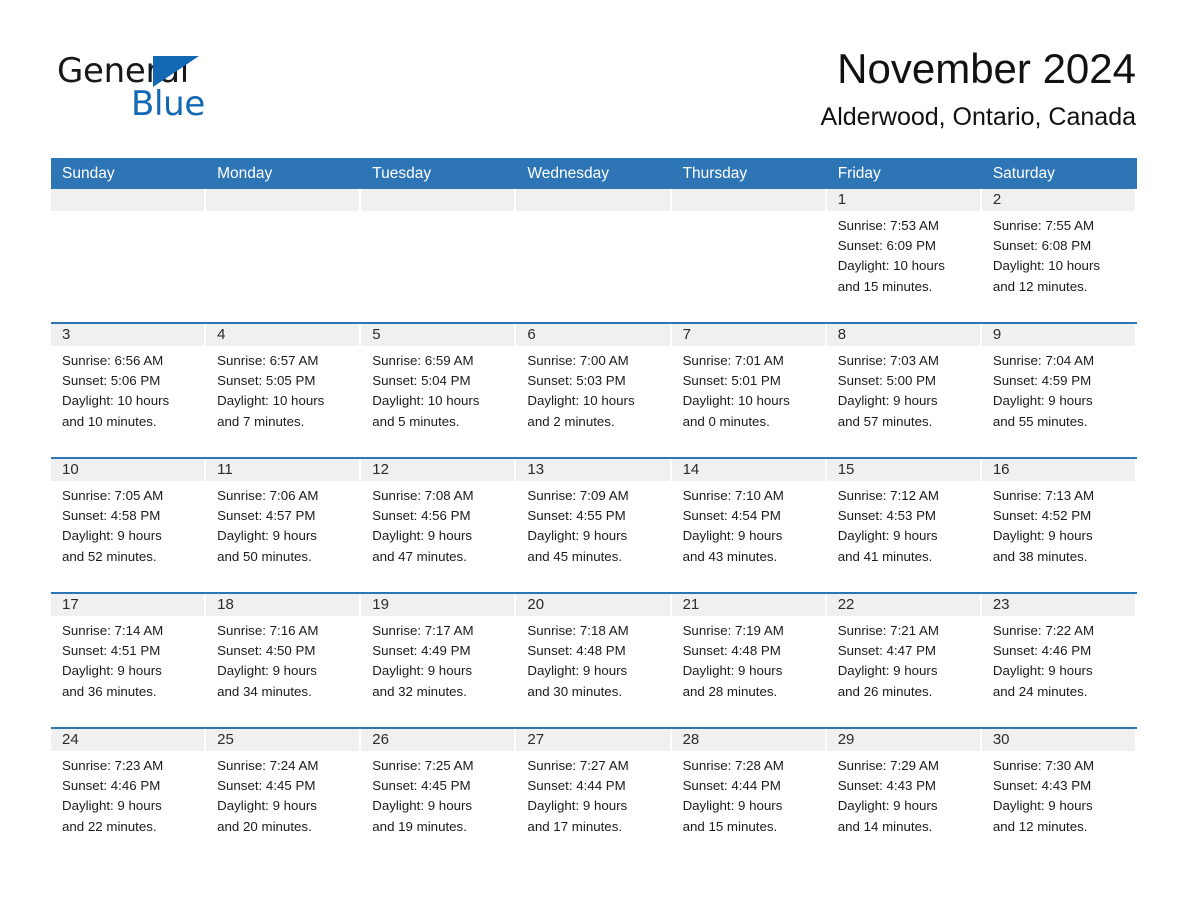  I want to click on sunrise-text: Sunrise: 7:08 AM, so click(423, 495).